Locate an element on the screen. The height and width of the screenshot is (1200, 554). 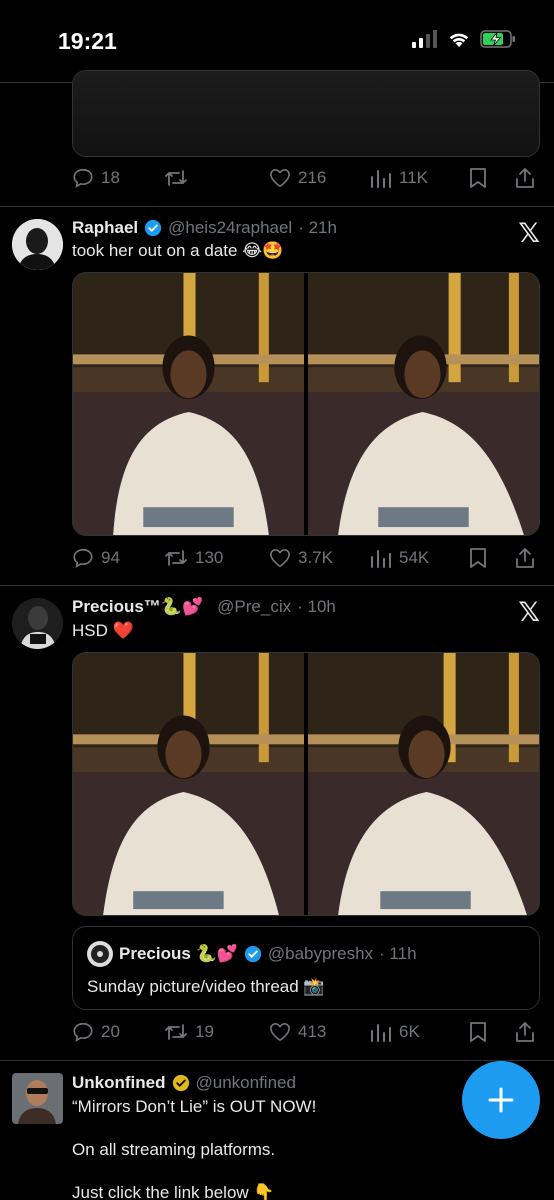
wifi-icon is located at coordinates (459, 40).